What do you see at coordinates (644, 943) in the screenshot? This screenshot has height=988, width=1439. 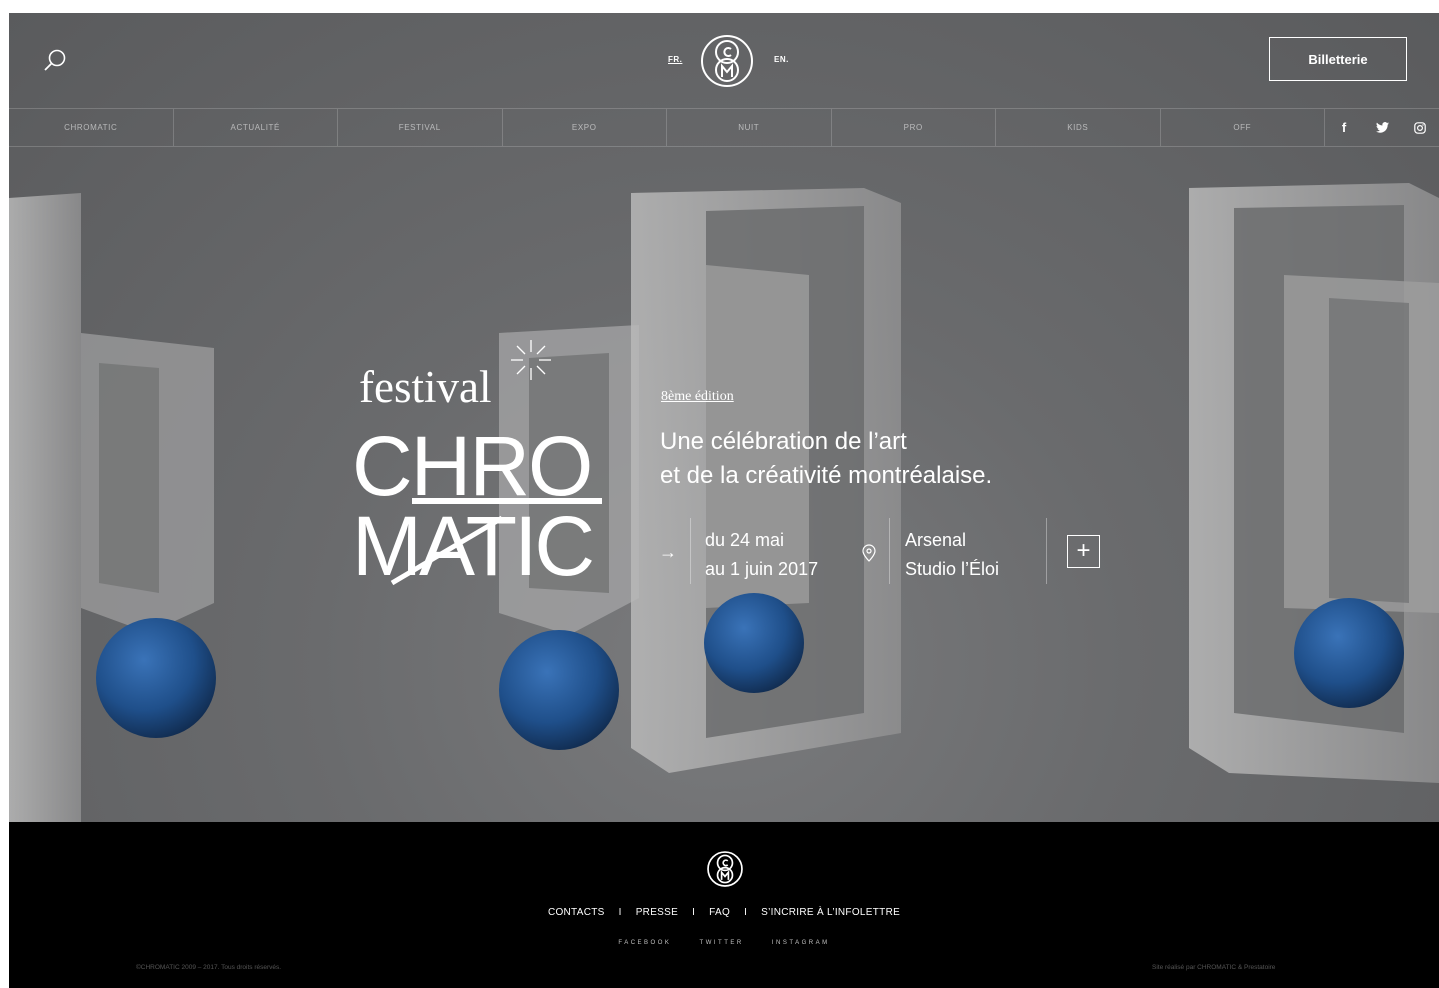 I see `footer-facebook-link: FACEBOOK` at bounding box center [644, 943].